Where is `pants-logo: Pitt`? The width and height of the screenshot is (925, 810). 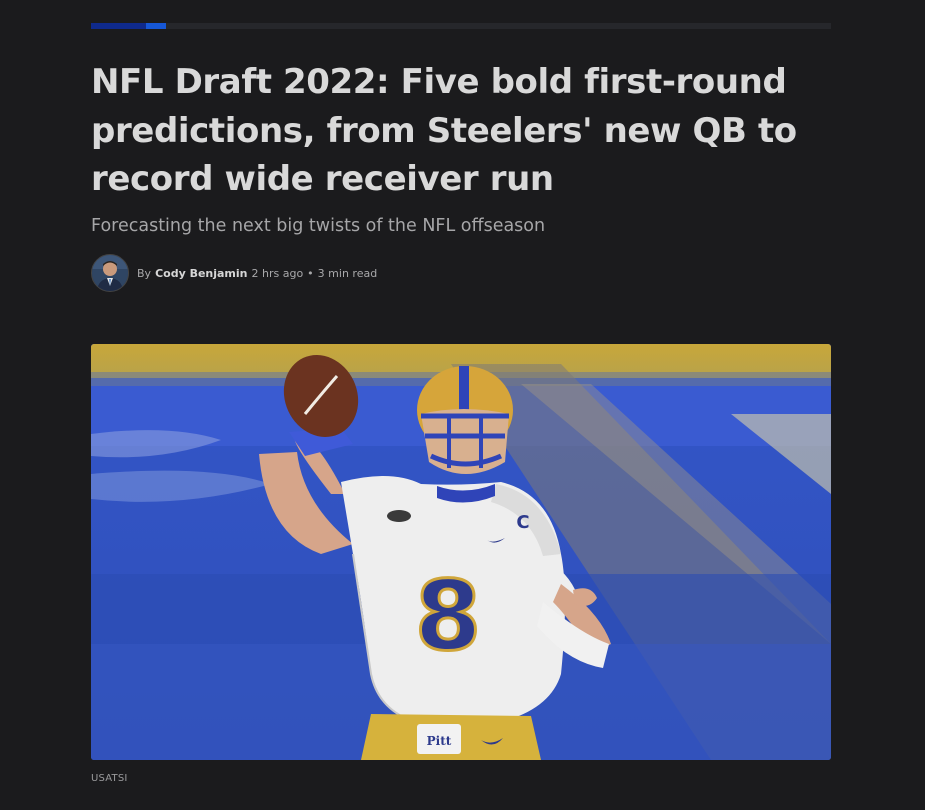 pants-logo: Pitt is located at coordinates (439, 741).